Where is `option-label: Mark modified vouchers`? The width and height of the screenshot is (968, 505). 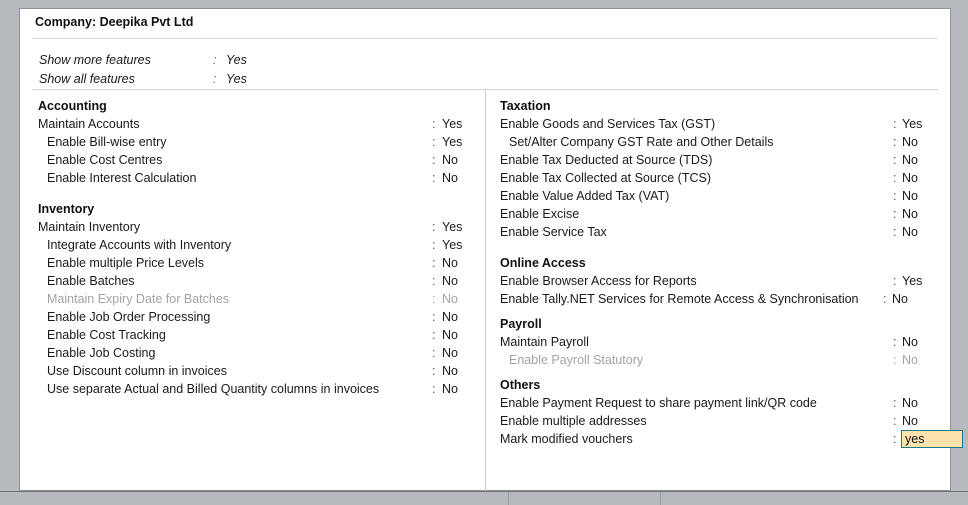
option-label: Mark modified vouchers is located at coordinates (566, 439).